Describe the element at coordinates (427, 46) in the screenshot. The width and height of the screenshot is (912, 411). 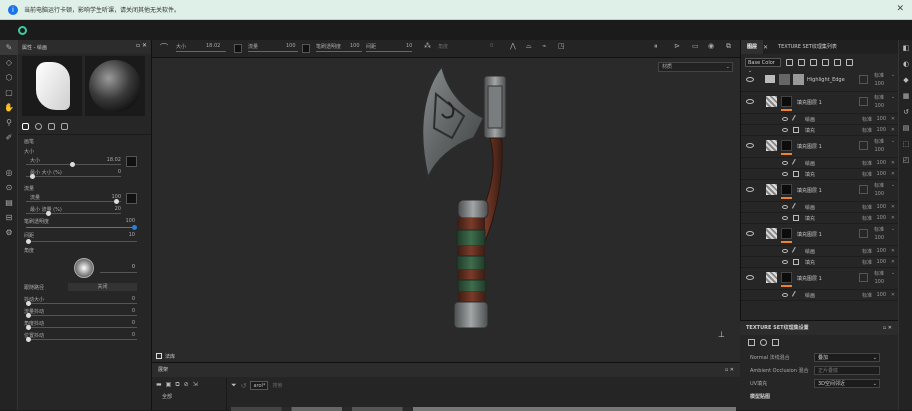
I see `symmetry-icon: ⁂` at that location.